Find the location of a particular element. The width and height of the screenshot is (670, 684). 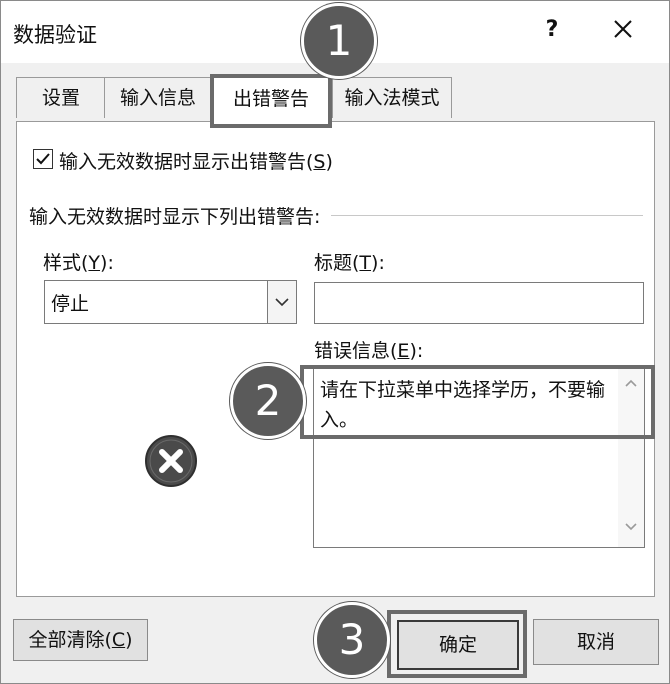

tab-settings: 设置 is located at coordinates (61, 97).